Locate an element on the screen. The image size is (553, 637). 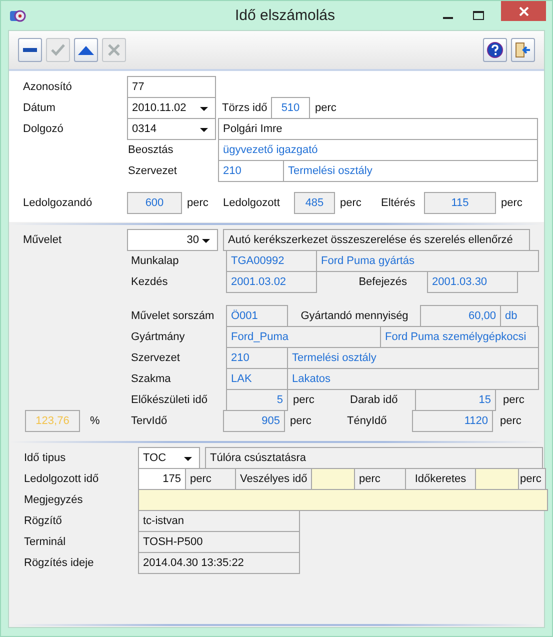
time-frame-field is located at coordinates (497, 479).